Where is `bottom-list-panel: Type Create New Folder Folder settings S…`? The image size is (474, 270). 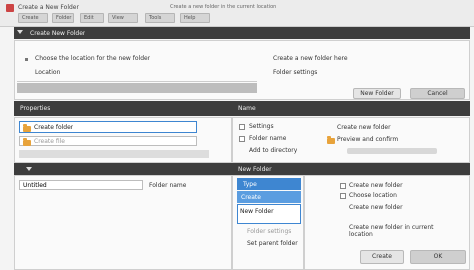
bottom-list-panel: Type Create New Folder Folder settings S… is located at coordinates (268, 222).